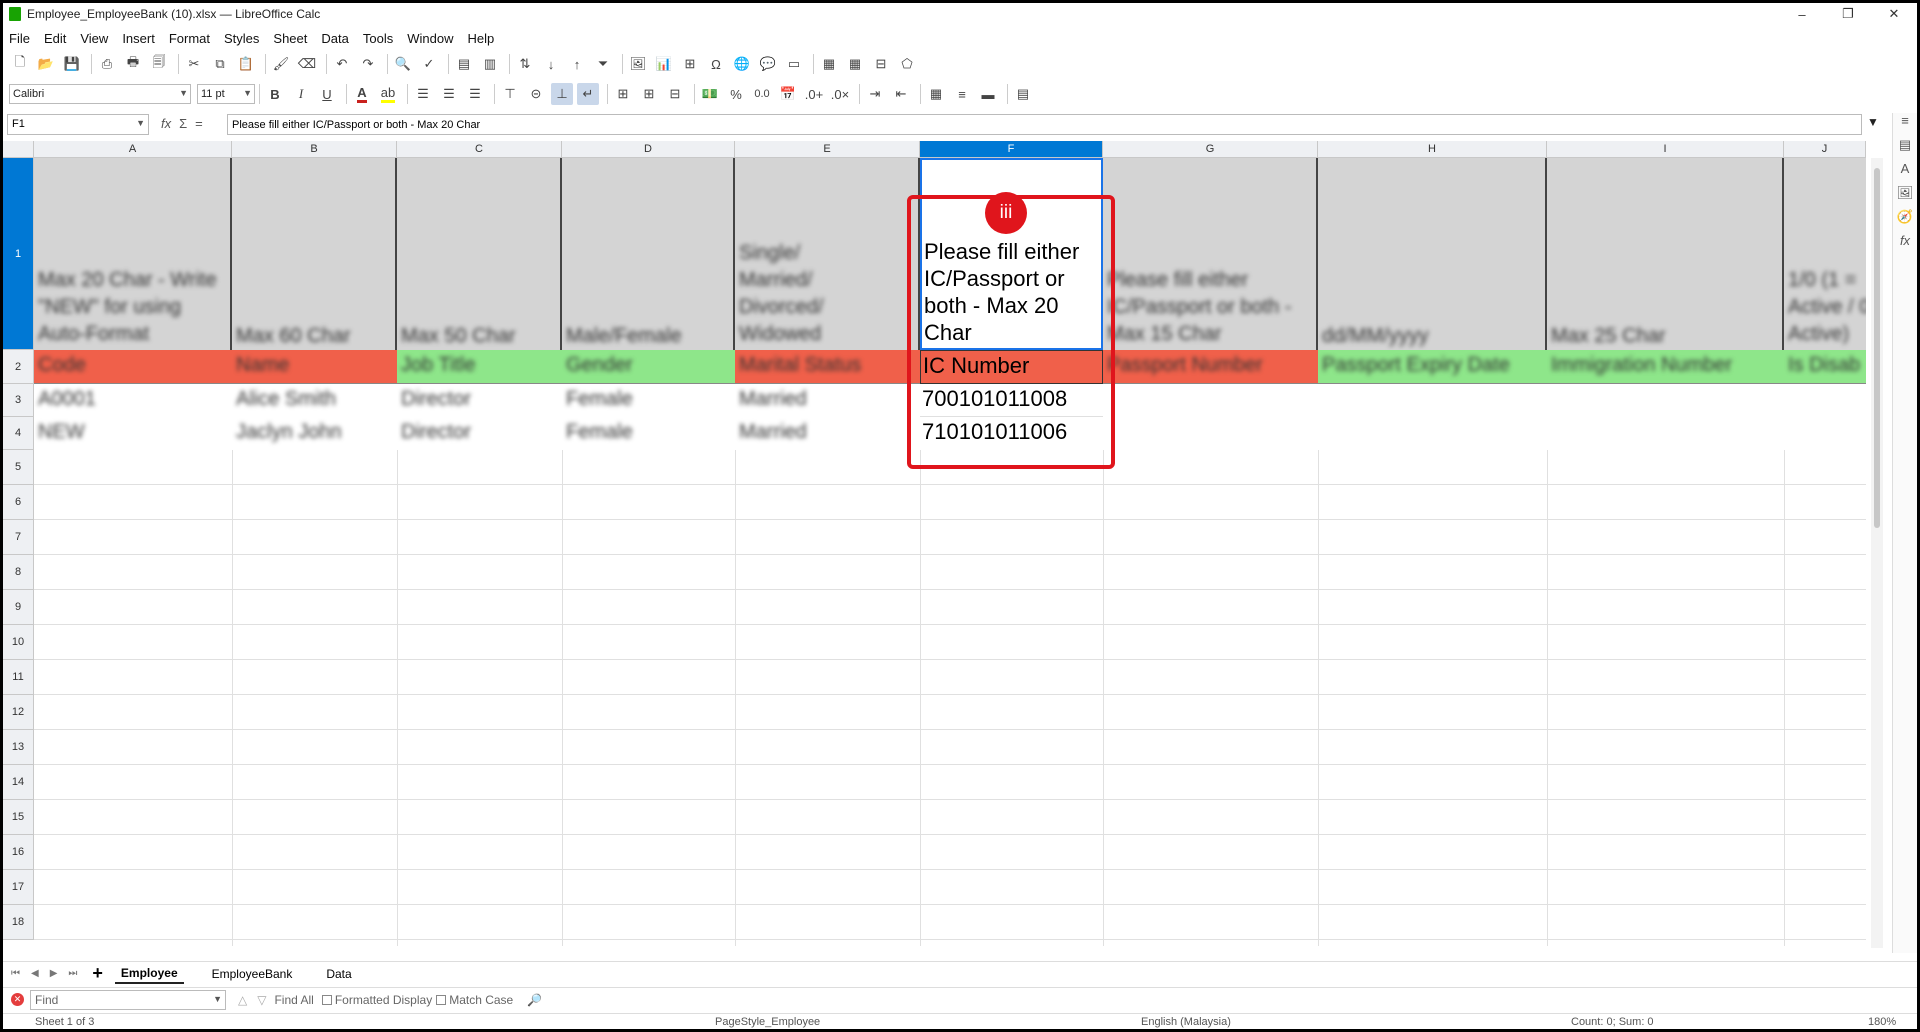  I want to click on borders-icon: ▦, so click(936, 94).